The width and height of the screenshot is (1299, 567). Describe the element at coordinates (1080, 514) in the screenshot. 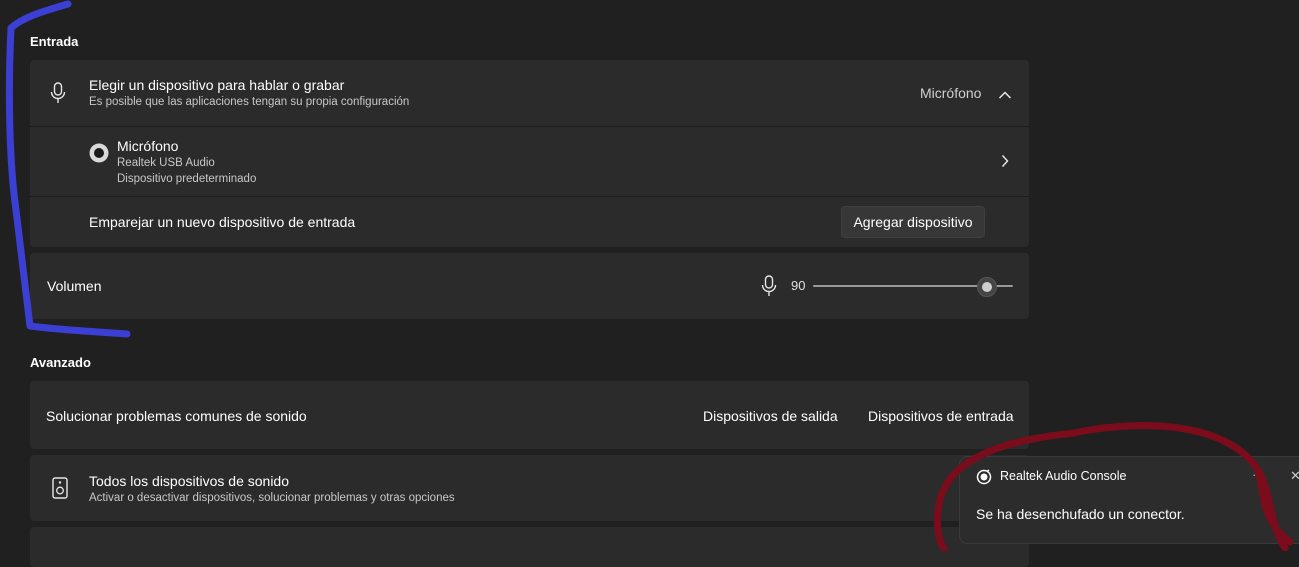

I see `toast-message: Se ha desenchufado un conector.` at that location.